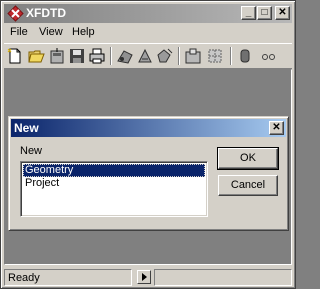  Describe the element at coordinates (248, 13) in the screenshot. I see `minimize-button: _` at that location.